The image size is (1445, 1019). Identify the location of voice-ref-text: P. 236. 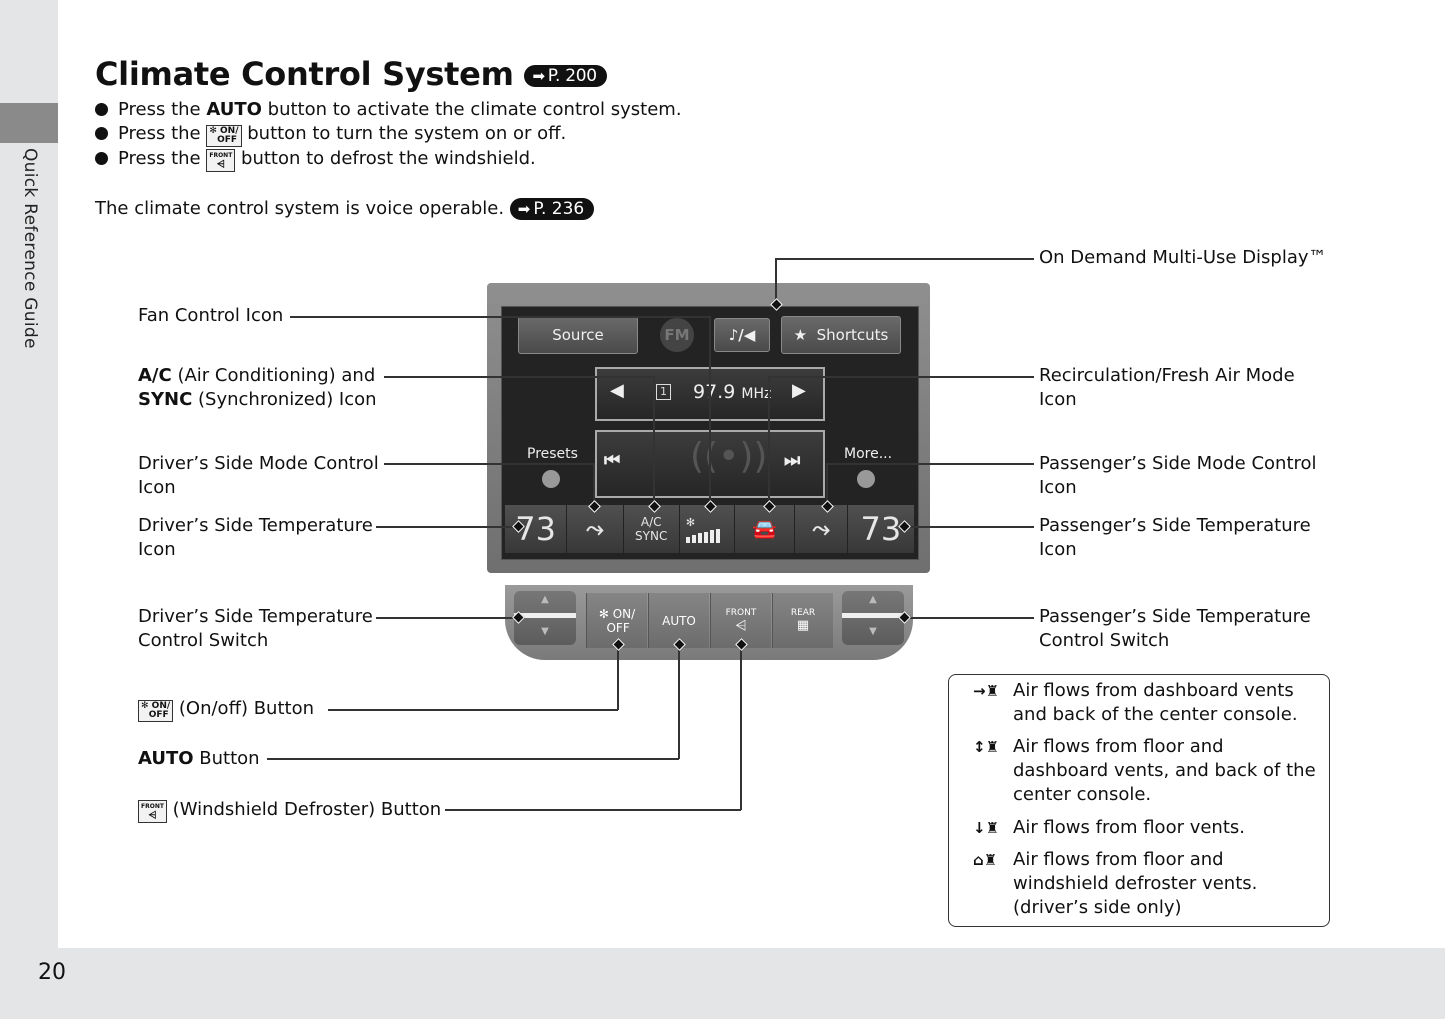
(559, 209).